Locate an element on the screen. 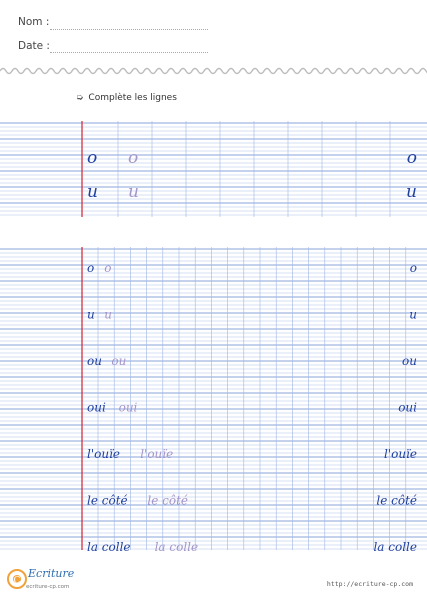 This screenshot has width=427, height=595. model-text: la colle is located at coordinates (109, 546).